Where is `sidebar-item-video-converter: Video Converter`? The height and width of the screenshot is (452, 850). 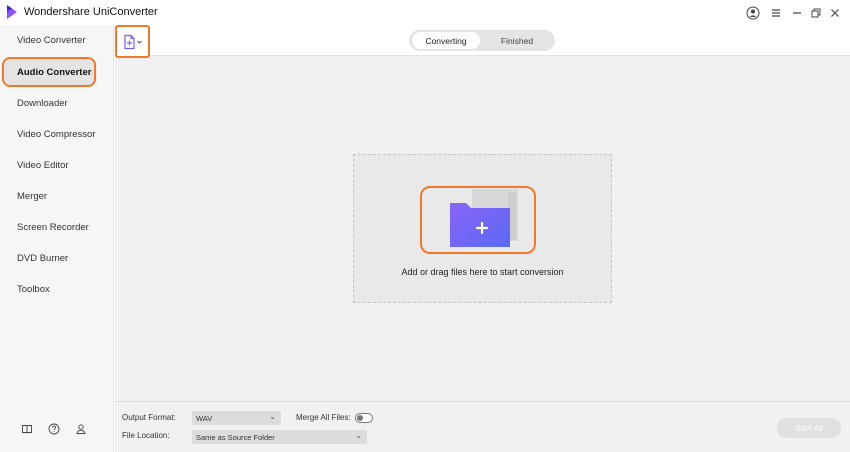 sidebar-item-video-converter: Video Converter is located at coordinates (57, 40).